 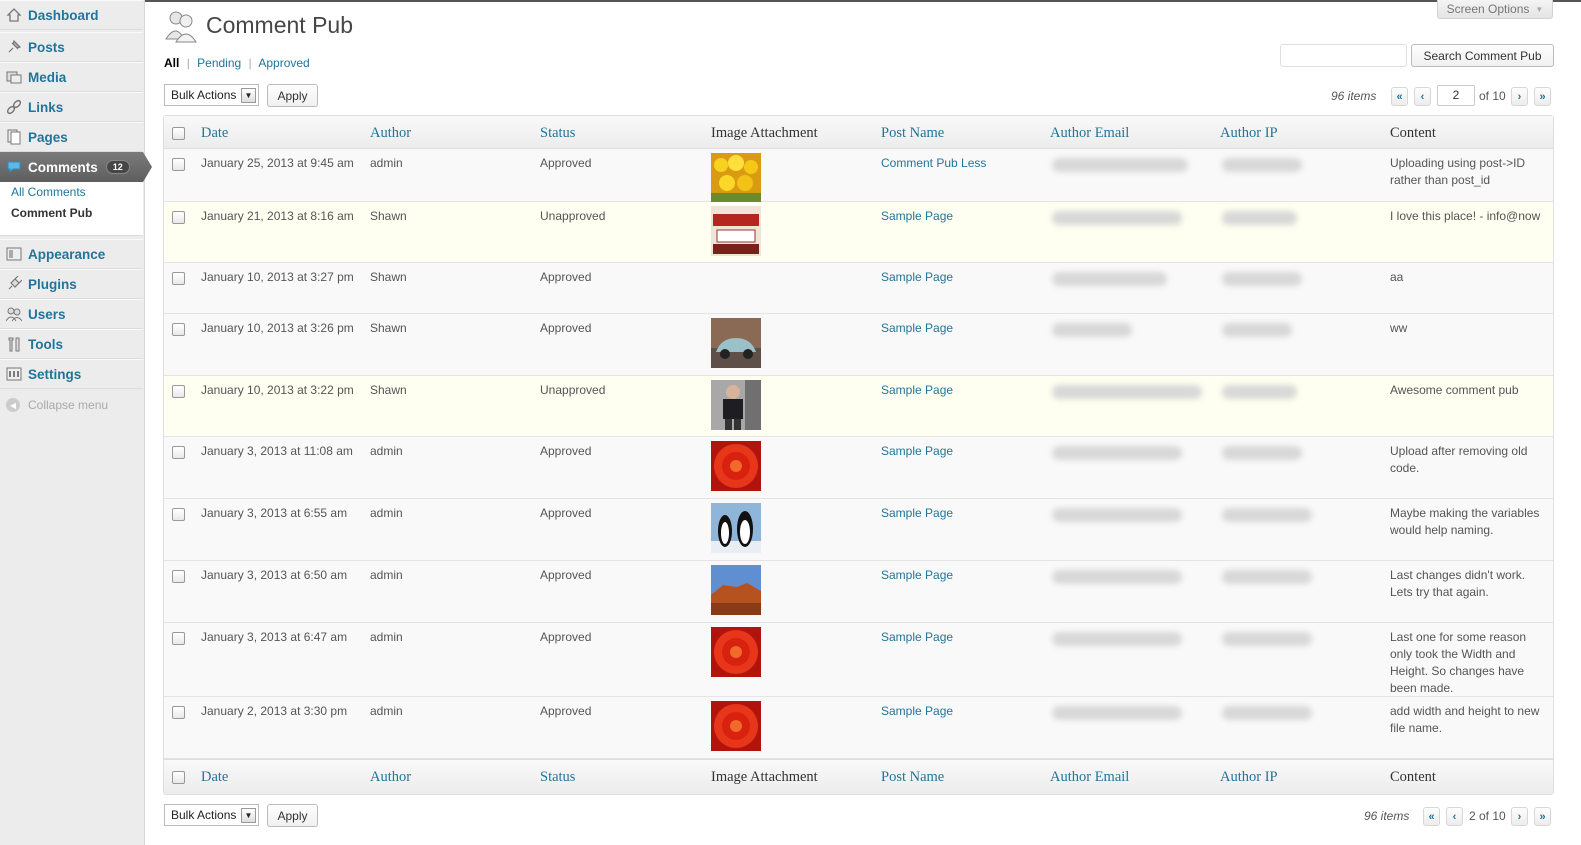 What do you see at coordinates (283, 63) in the screenshot?
I see `filter-approved: Approved` at bounding box center [283, 63].